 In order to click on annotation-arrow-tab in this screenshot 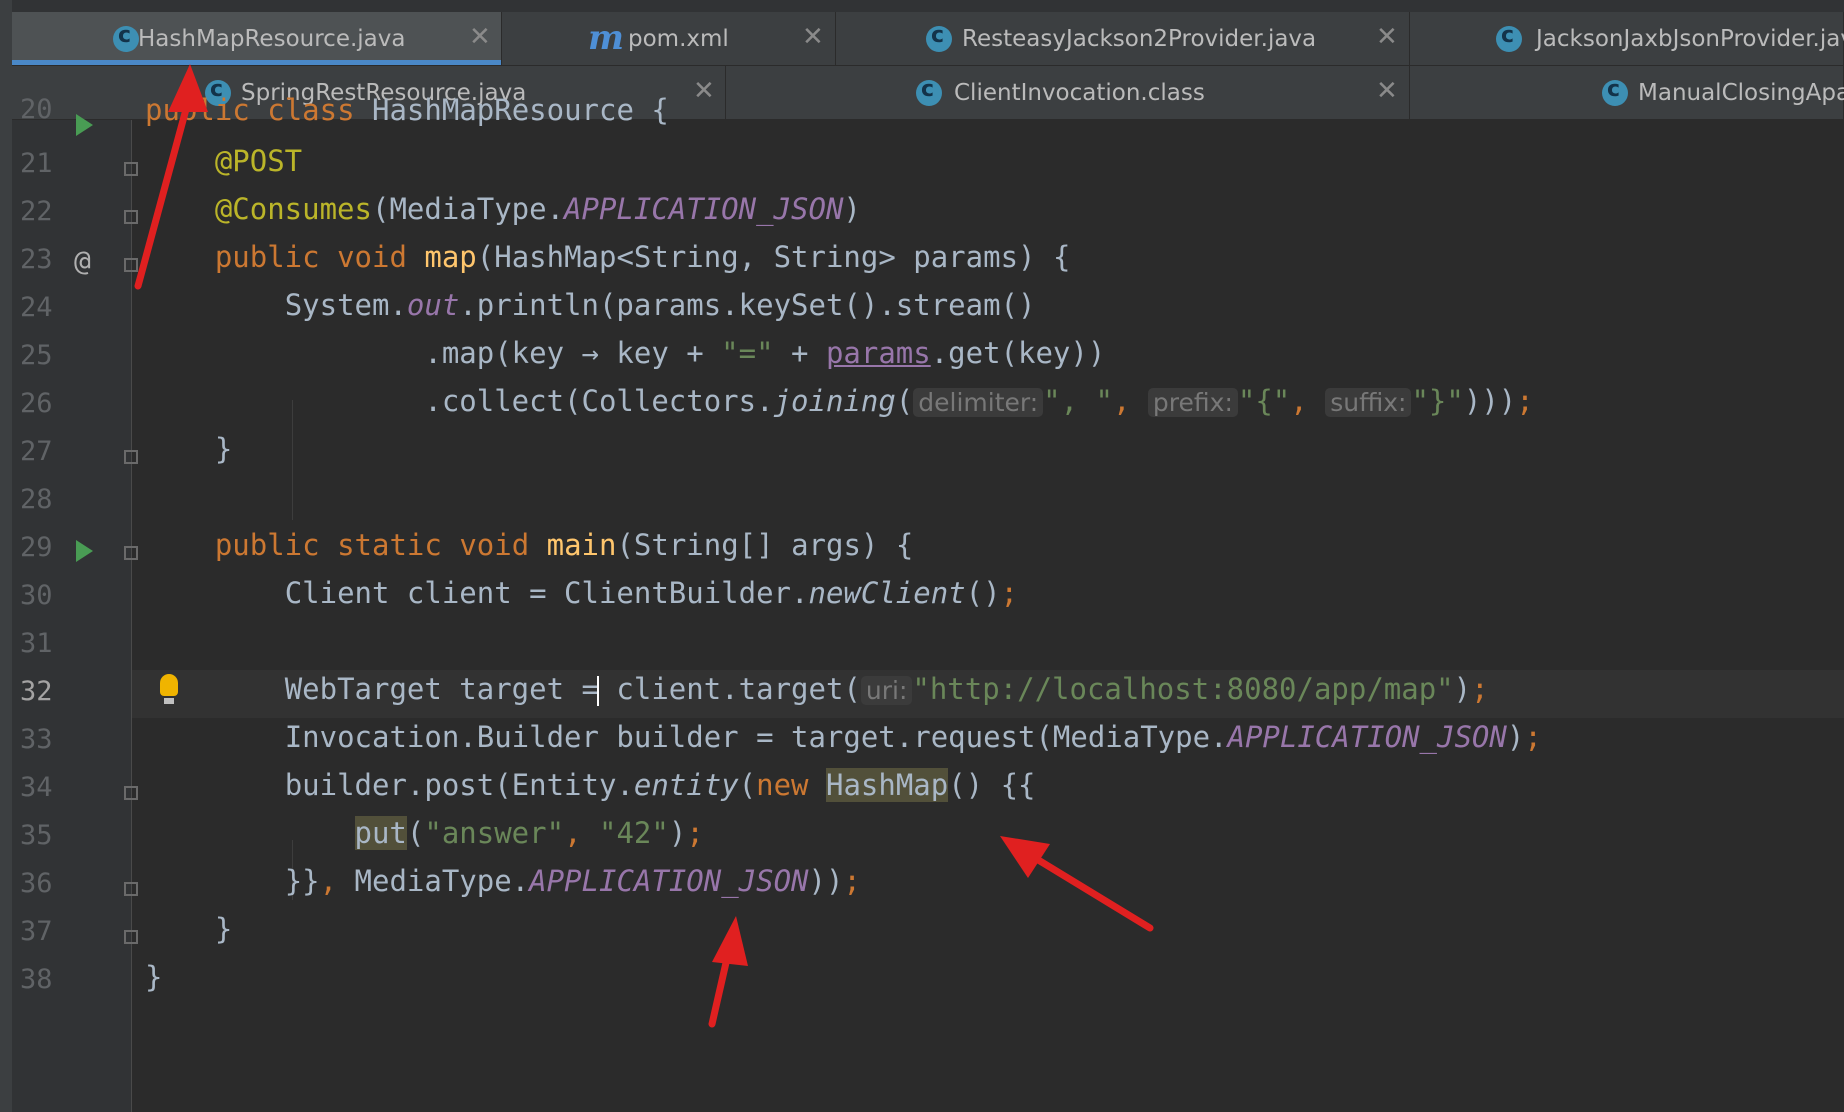, I will do `click(163, 194)`.